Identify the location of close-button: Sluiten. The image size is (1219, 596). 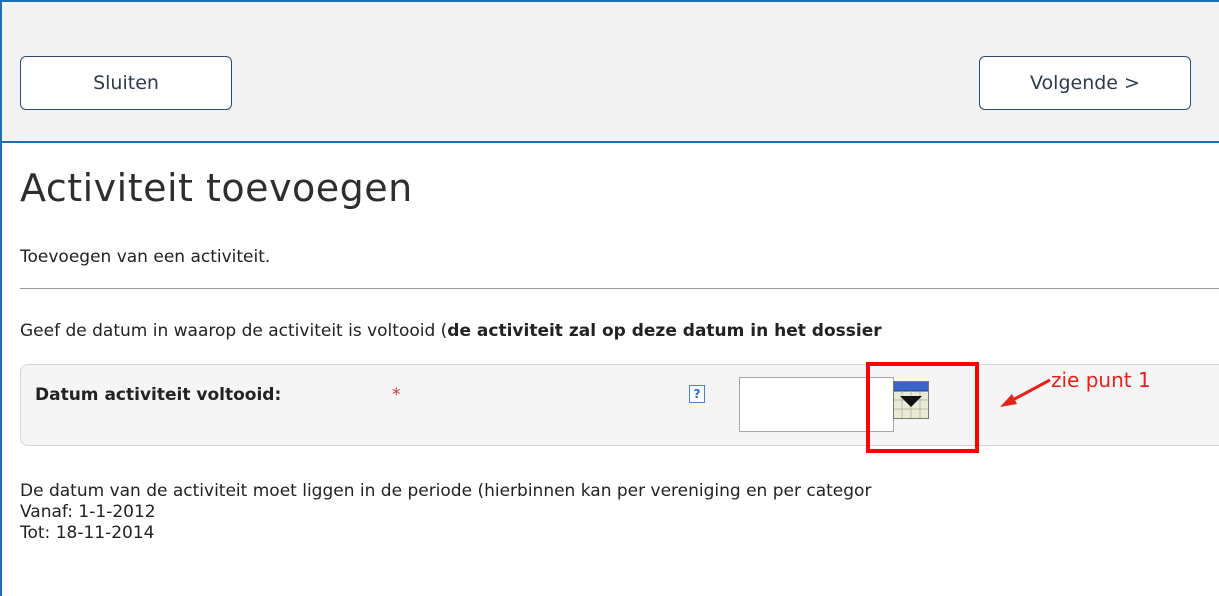
(126, 83).